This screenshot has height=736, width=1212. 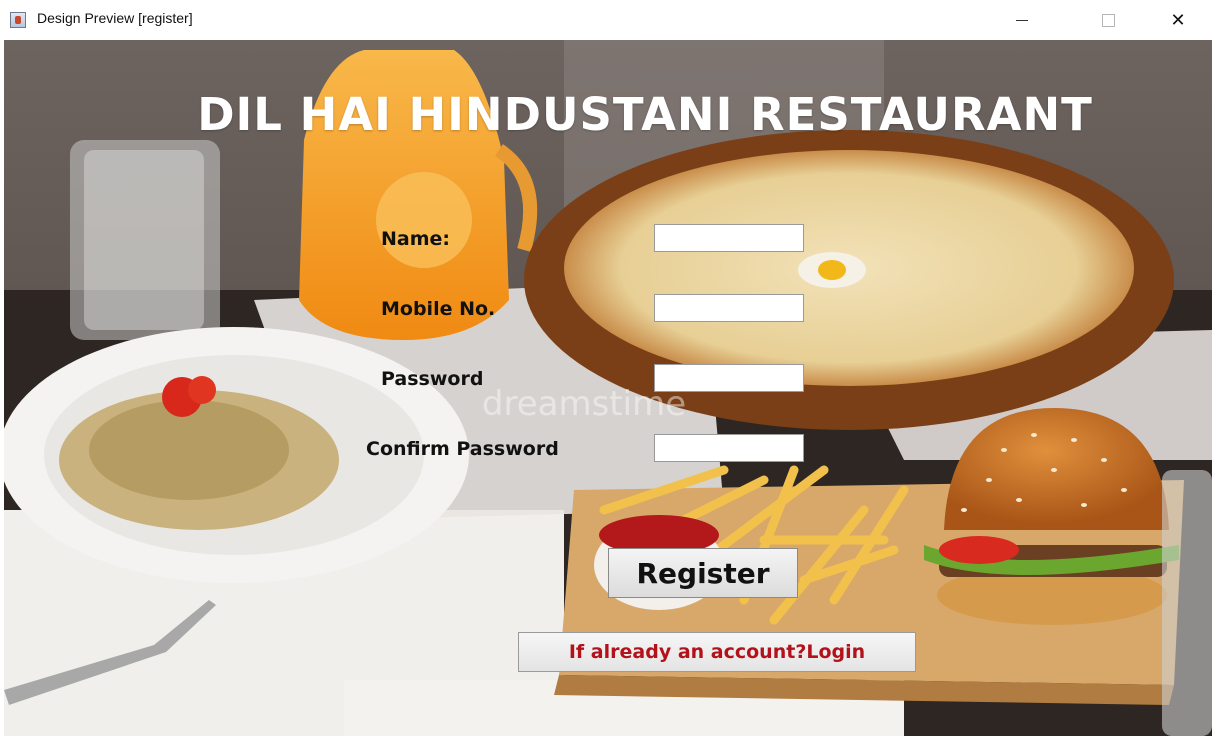 What do you see at coordinates (729, 308) in the screenshot?
I see `mobile-input` at bounding box center [729, 308].